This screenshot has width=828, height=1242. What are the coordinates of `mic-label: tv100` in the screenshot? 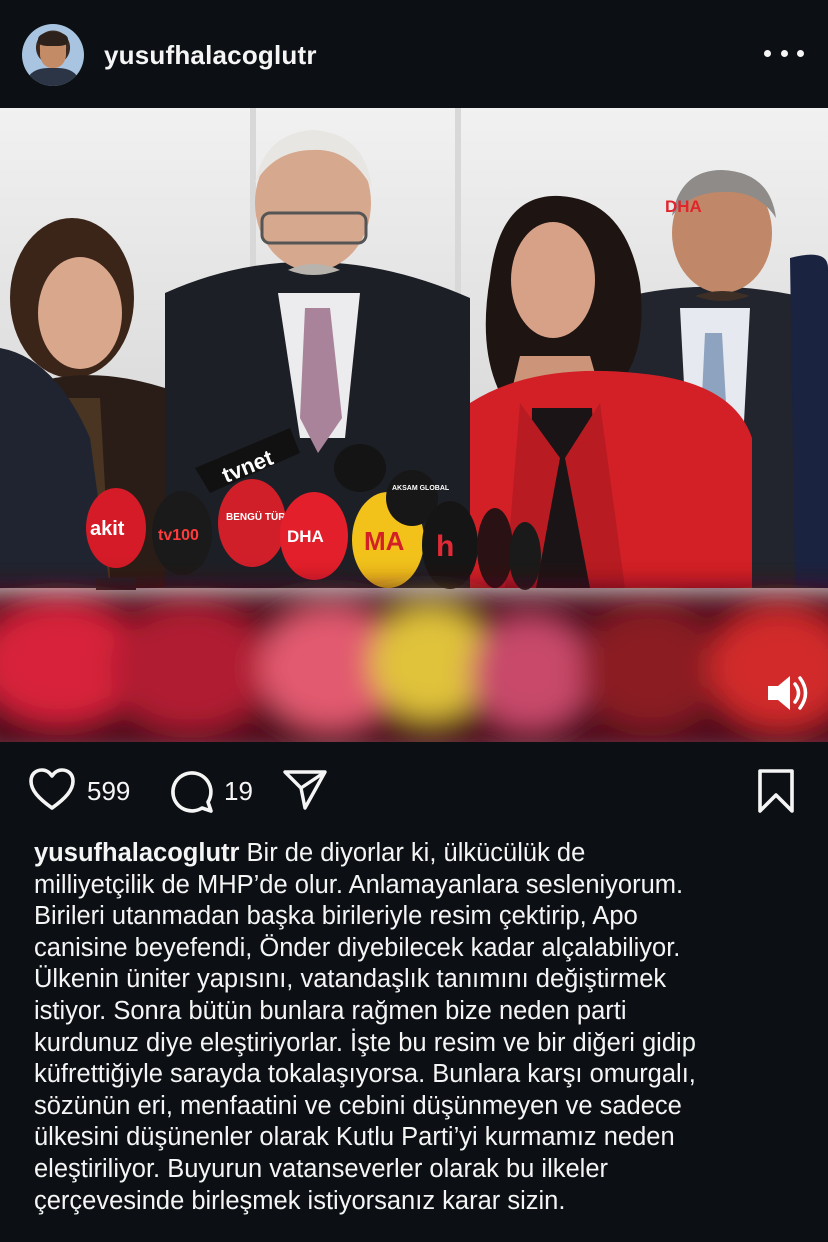 It's located at (178, 535).